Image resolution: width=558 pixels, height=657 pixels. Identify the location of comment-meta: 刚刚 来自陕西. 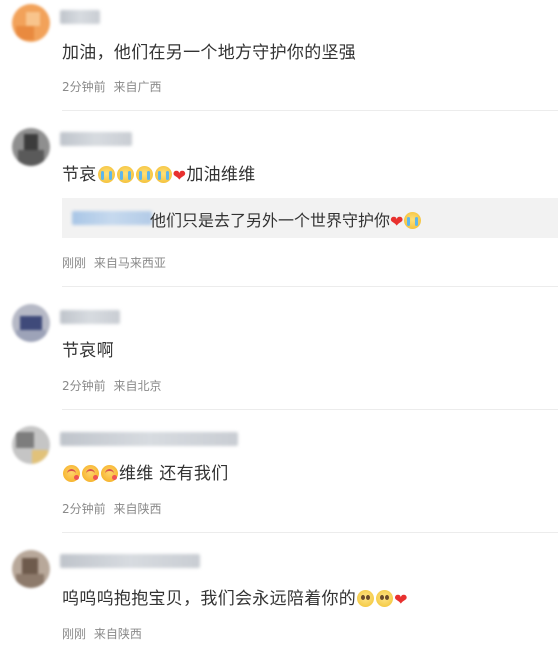
(104, 633).